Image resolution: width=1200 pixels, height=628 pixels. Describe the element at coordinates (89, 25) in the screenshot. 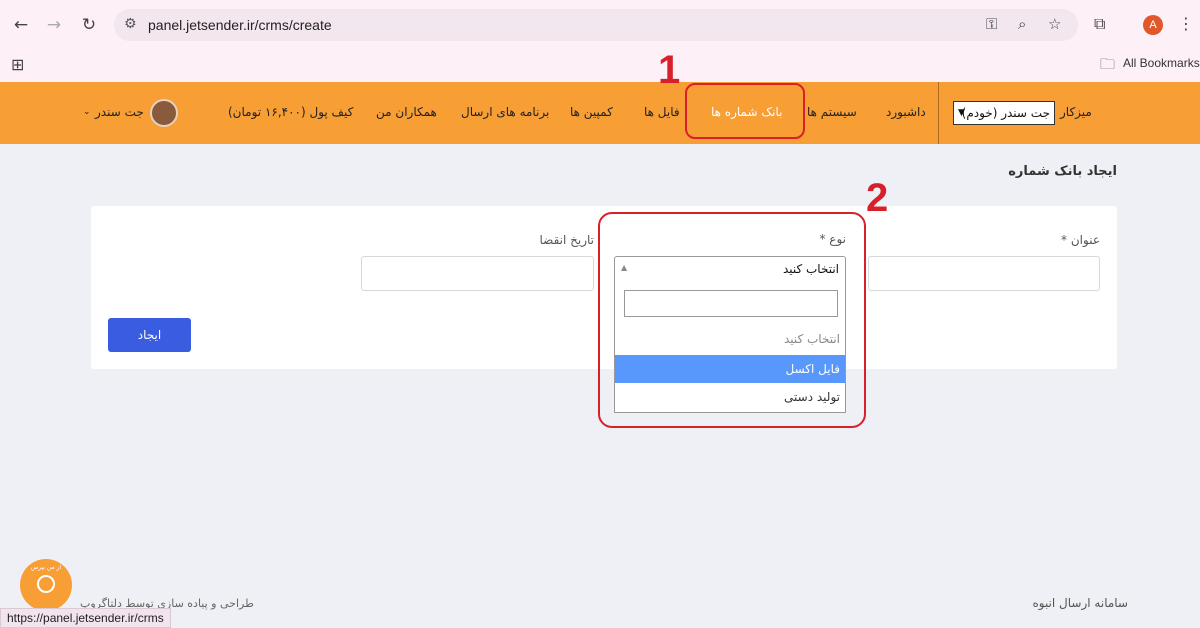

I see `reload-icon: ↻` at that location.